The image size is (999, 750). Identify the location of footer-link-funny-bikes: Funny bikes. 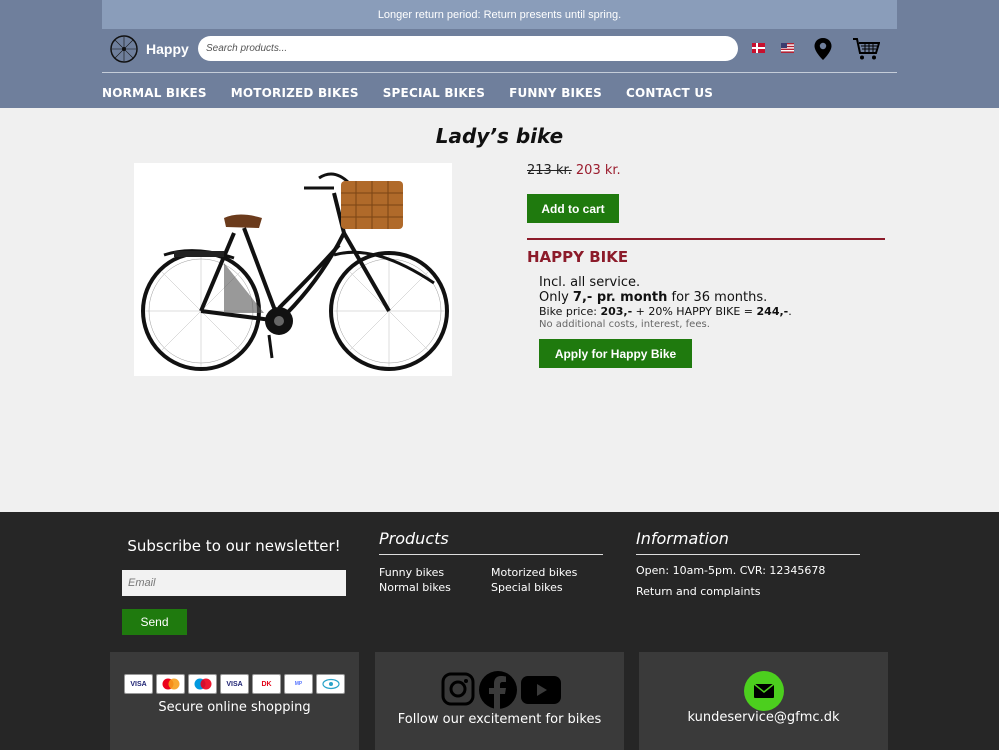
(411, 572).